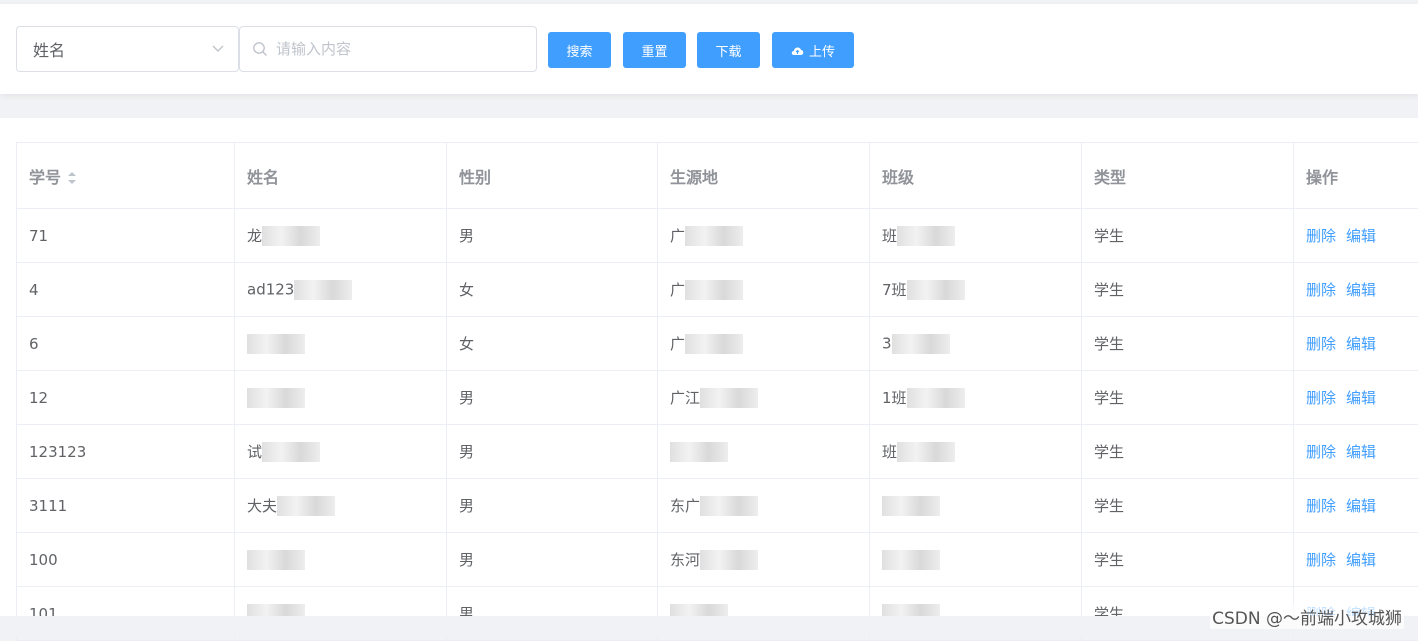  I want to click on cell-name: ad123, so click(341, 290).